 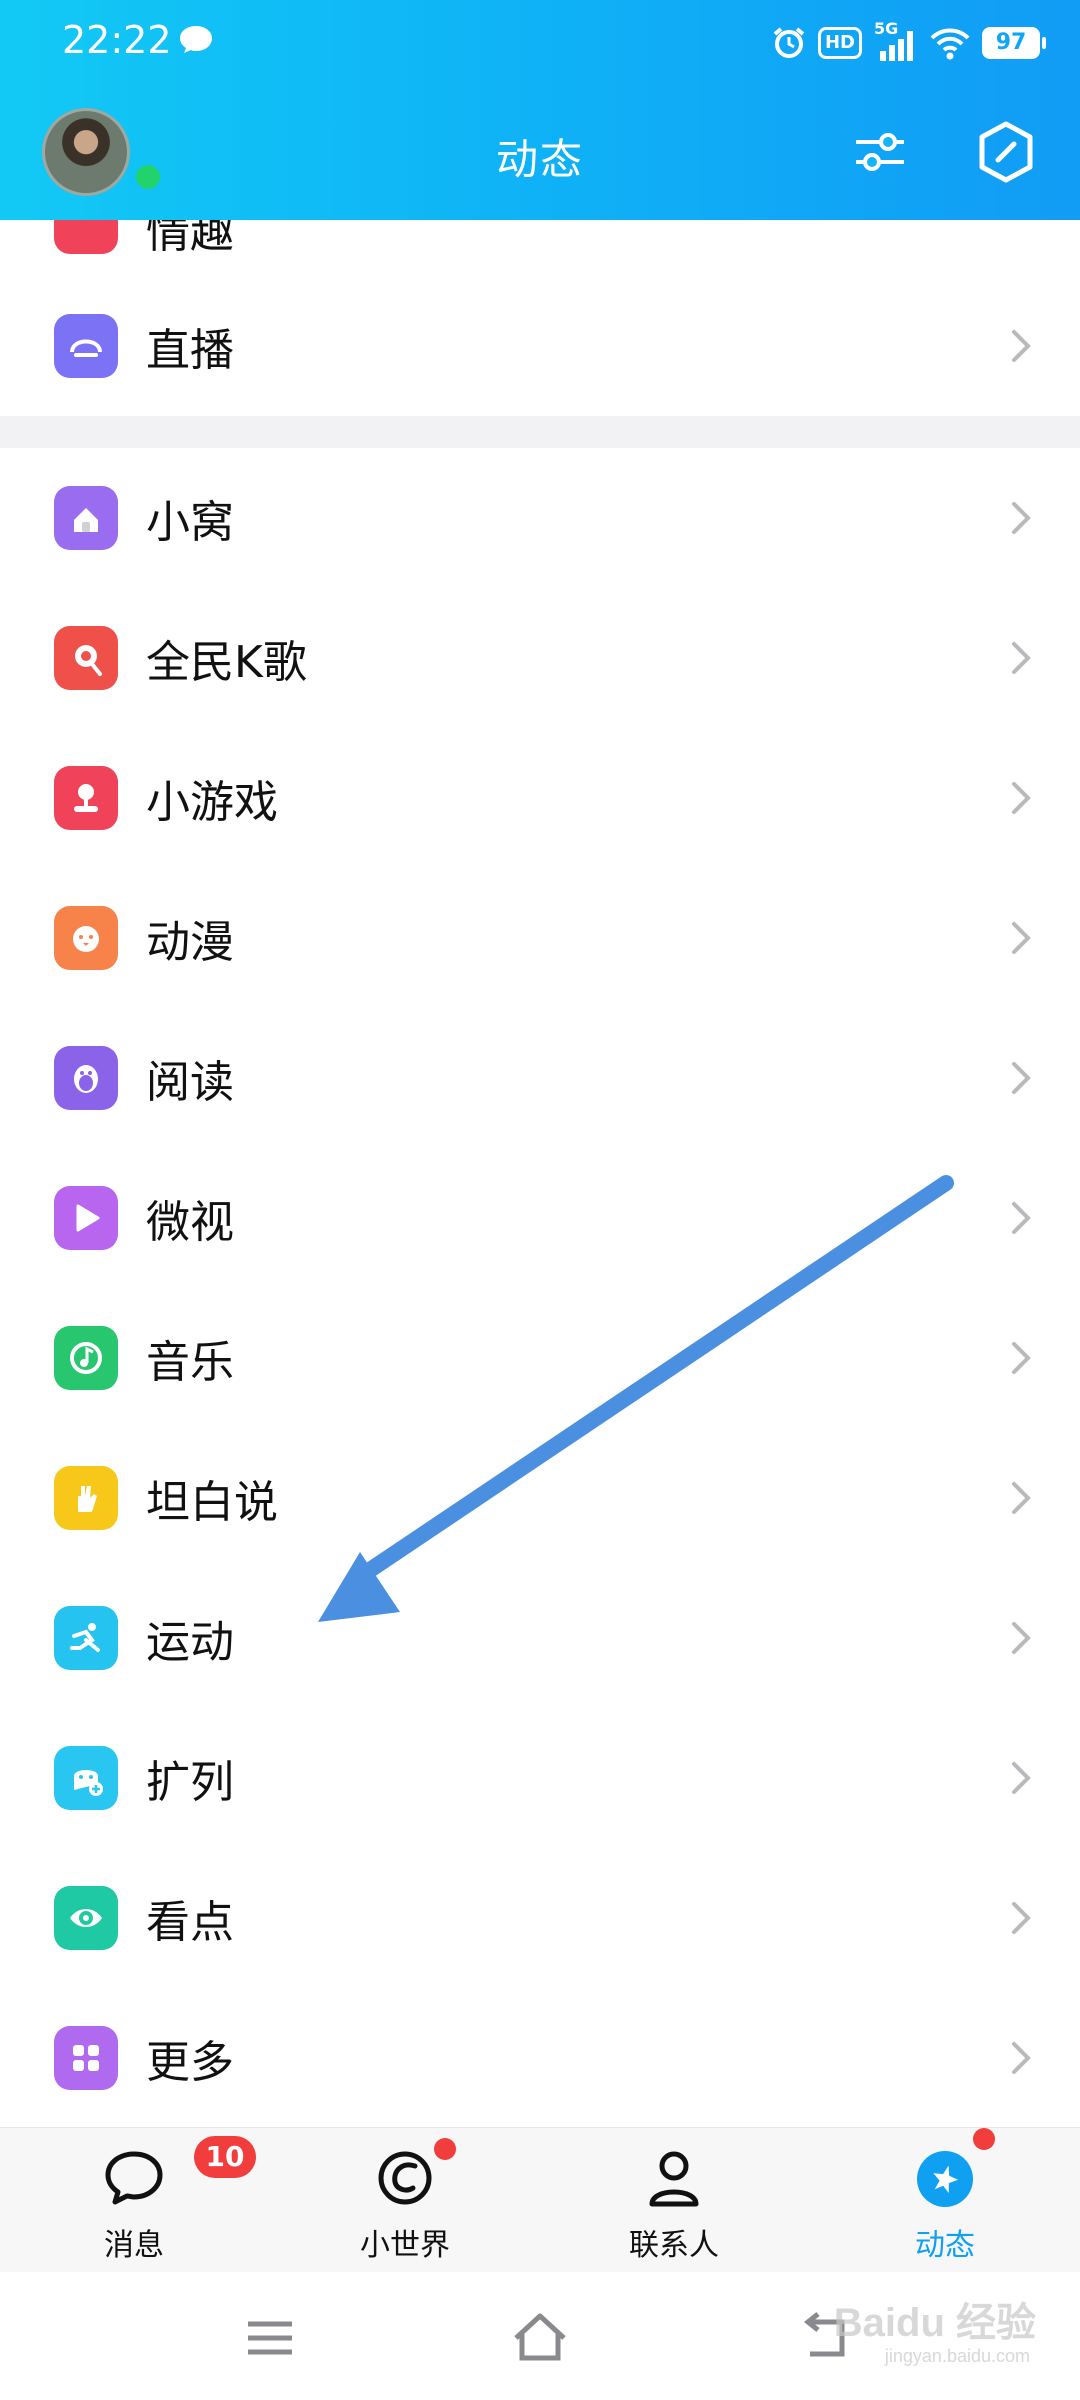 What do you see at coordinates (212, 802) in the screenshot?
I see `list-item-label: 小游戏` at bounding box center [212, 802].